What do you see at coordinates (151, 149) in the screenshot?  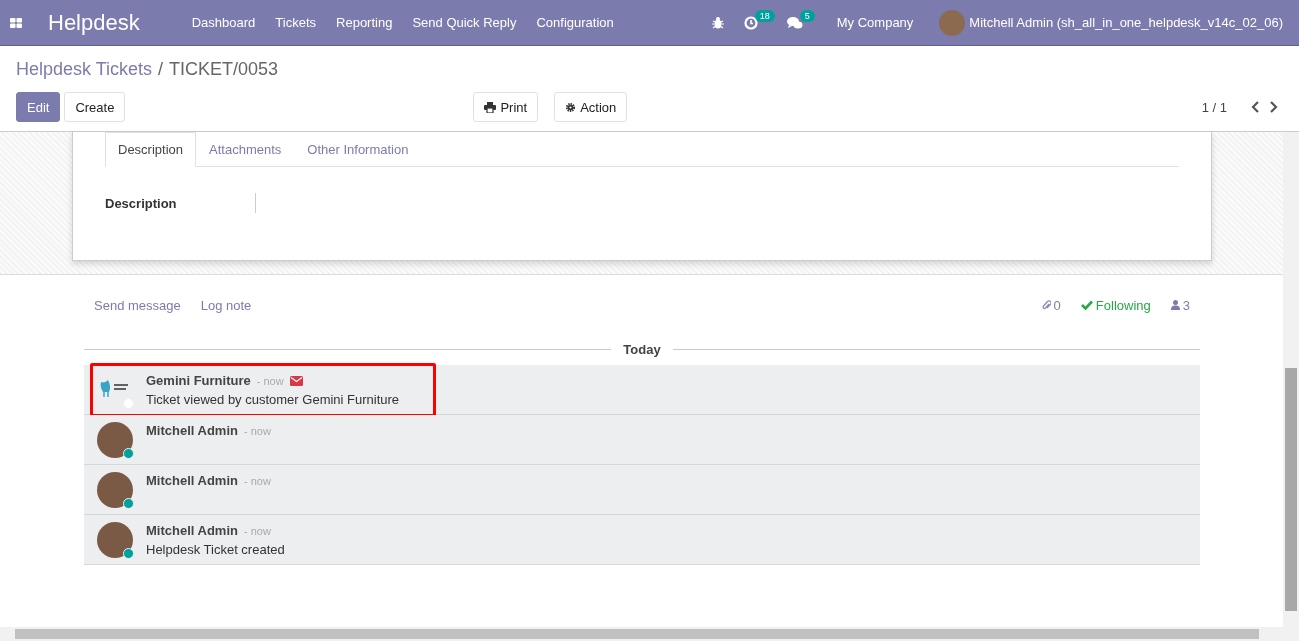 I see `tab: Description` at bounding box center [151, 149].